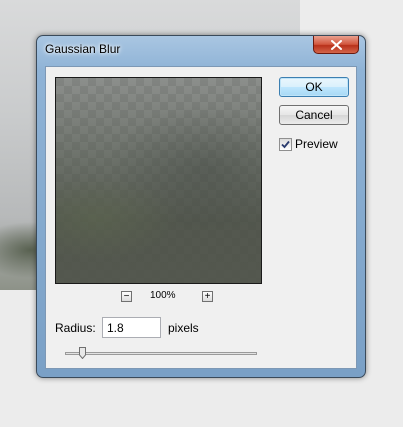 The width and height of the screenshot is (403, 427). Describe the element at coordinates (314, 87) in the screenshot. I see `ok-button: OK` at that location.